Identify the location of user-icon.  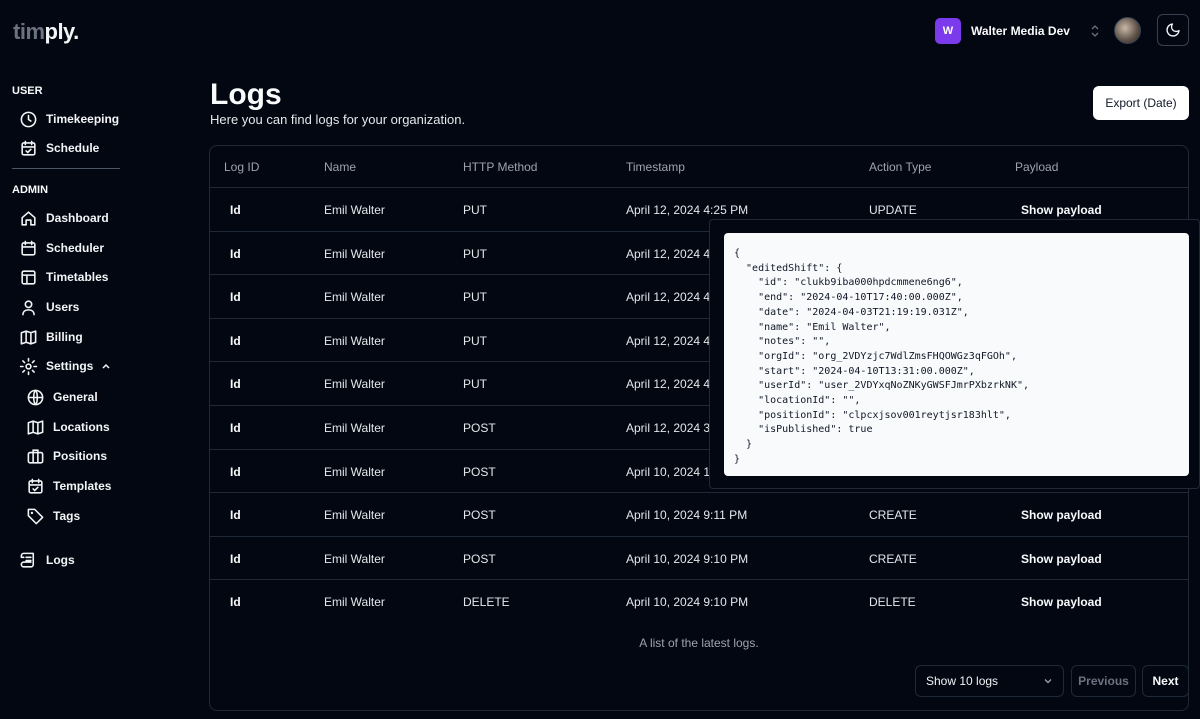
(28, 307).